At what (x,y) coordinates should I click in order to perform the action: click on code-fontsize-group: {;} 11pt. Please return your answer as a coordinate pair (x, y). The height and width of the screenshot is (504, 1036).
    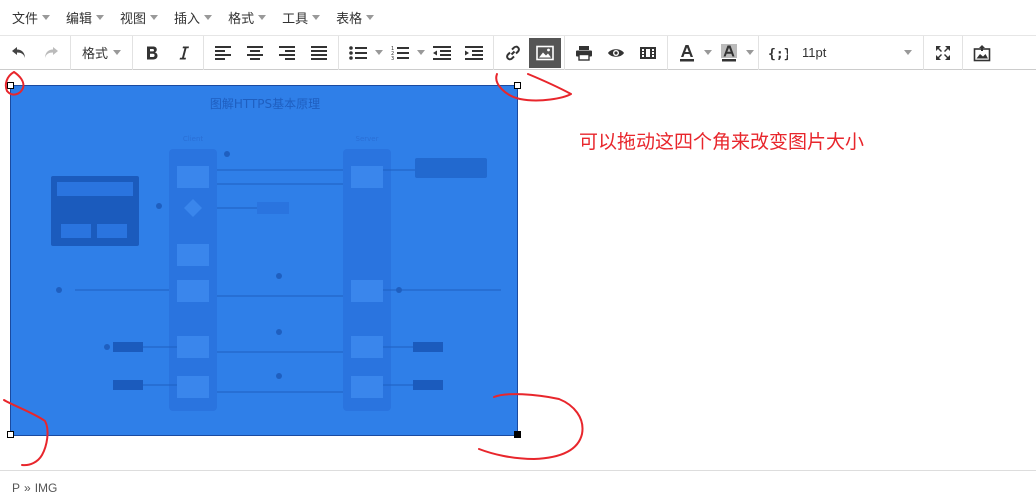
    Looking at the image, I should click on (842, 52).